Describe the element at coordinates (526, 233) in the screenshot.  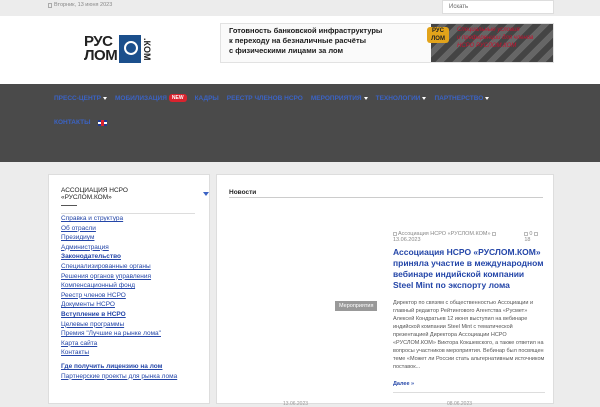
I see `comment-icon` at that location.